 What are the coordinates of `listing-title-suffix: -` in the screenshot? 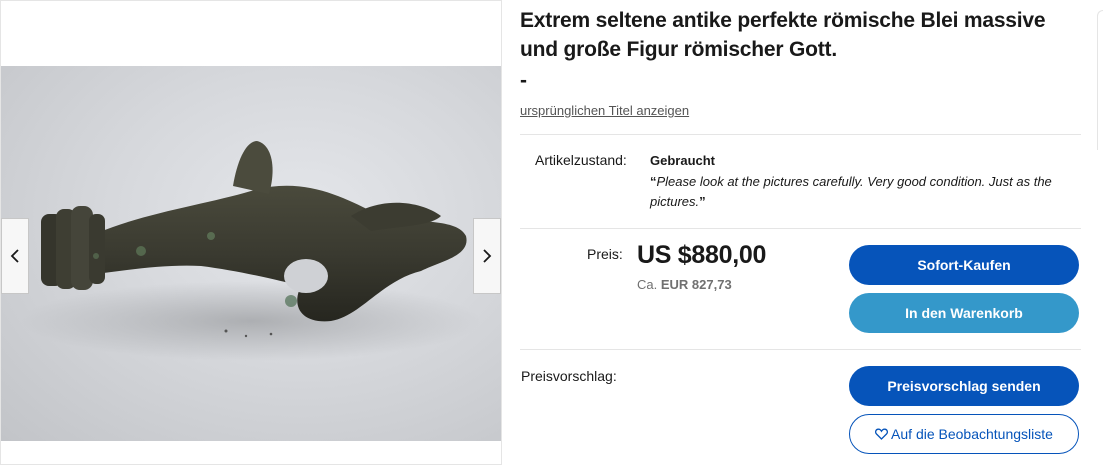 It's located at (523, 80).